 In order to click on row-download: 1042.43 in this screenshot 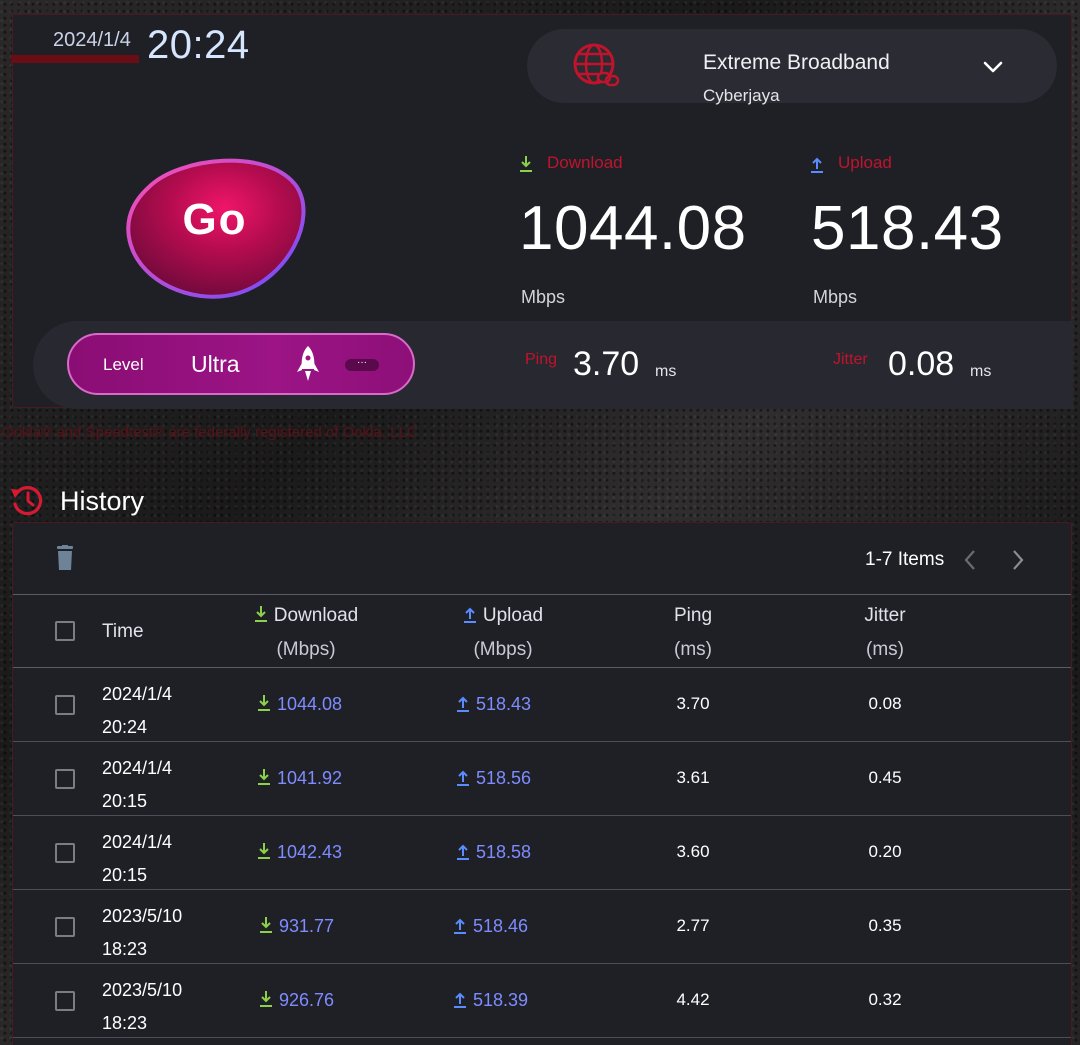, I will do `click(299, 852)`.